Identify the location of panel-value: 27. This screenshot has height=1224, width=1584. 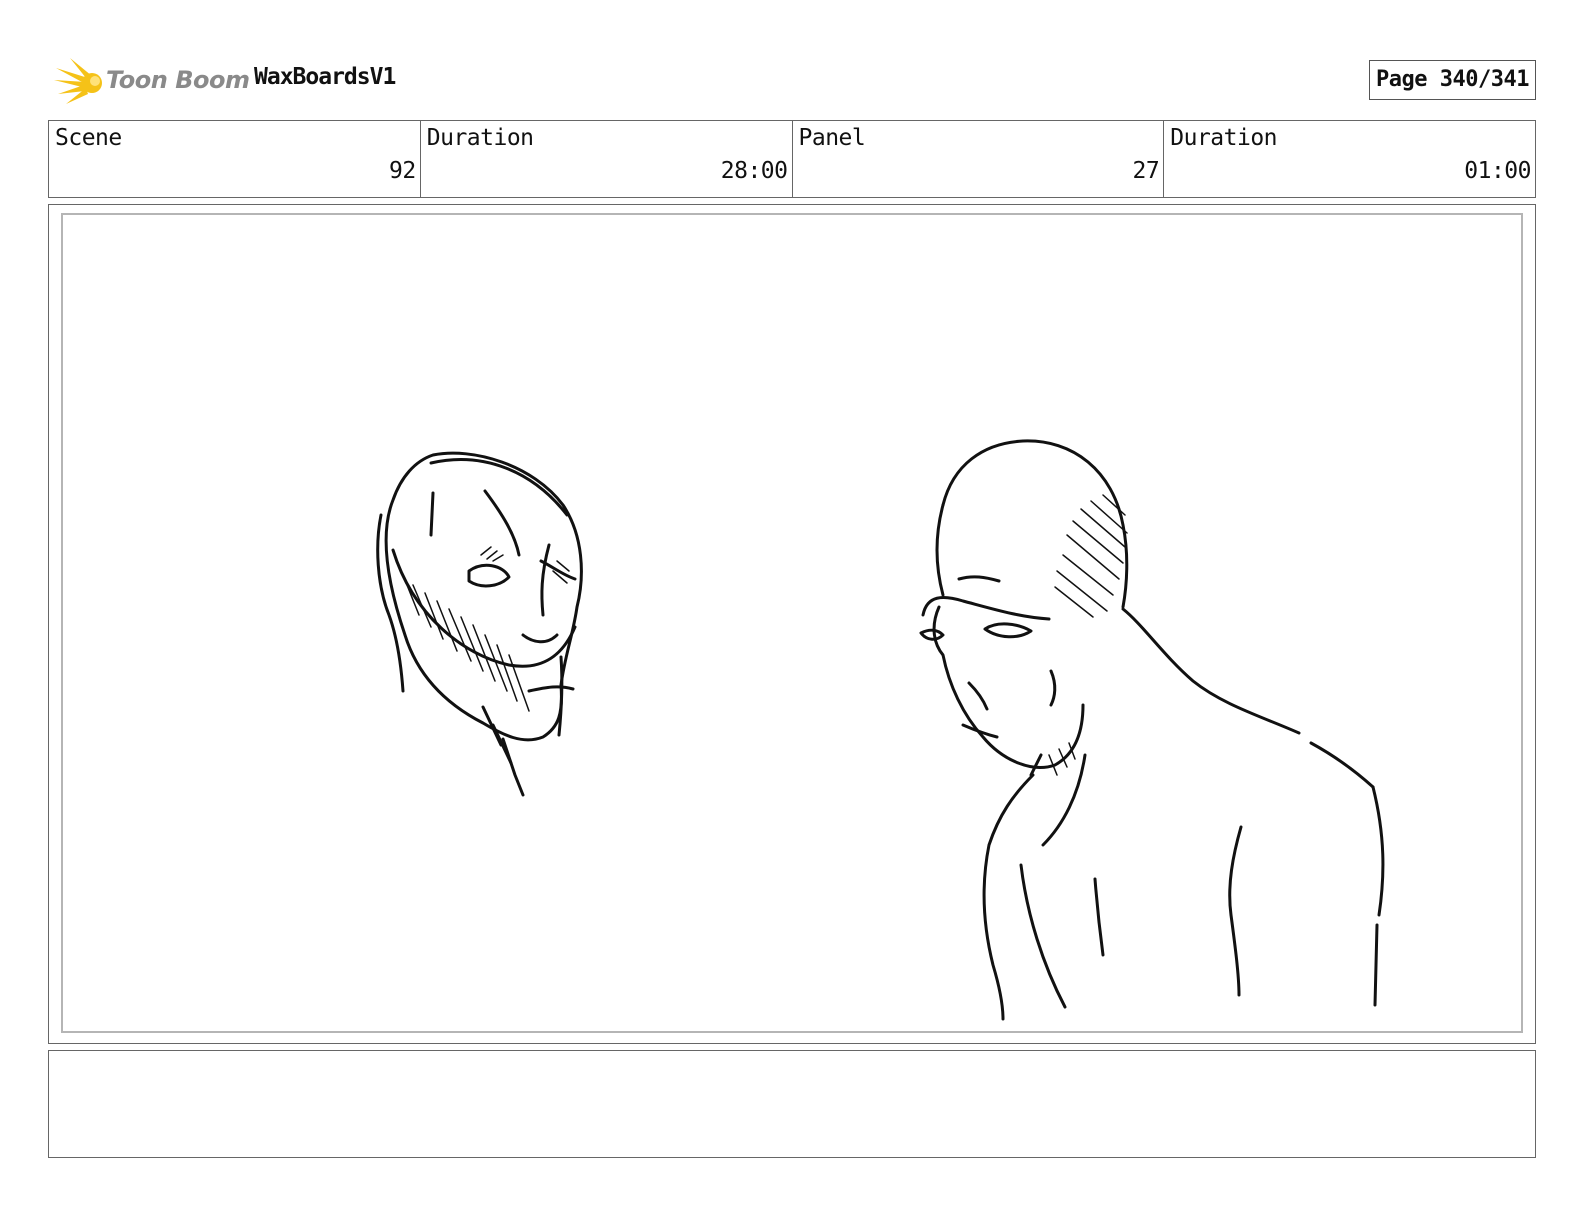
(1146, 171).